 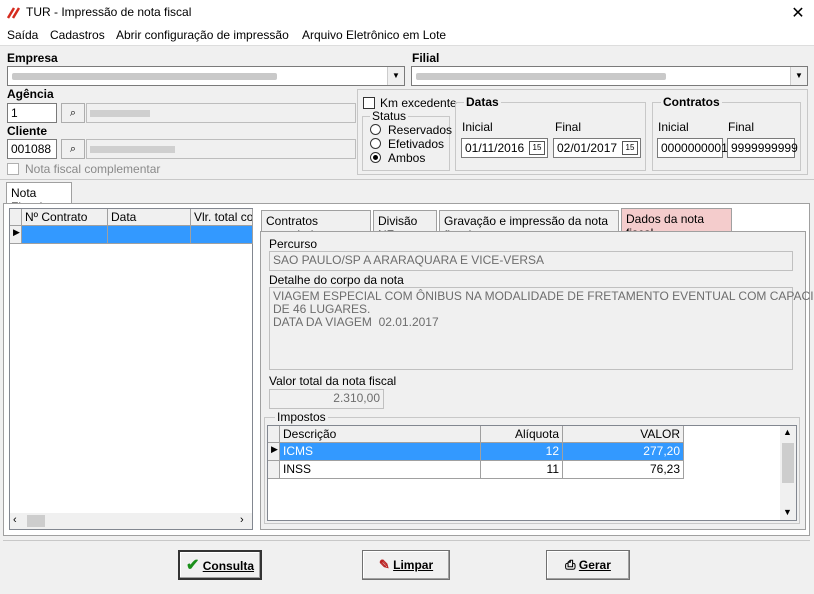 I want to click on table-row-cell: ICMS, so click(x=380, y=452).